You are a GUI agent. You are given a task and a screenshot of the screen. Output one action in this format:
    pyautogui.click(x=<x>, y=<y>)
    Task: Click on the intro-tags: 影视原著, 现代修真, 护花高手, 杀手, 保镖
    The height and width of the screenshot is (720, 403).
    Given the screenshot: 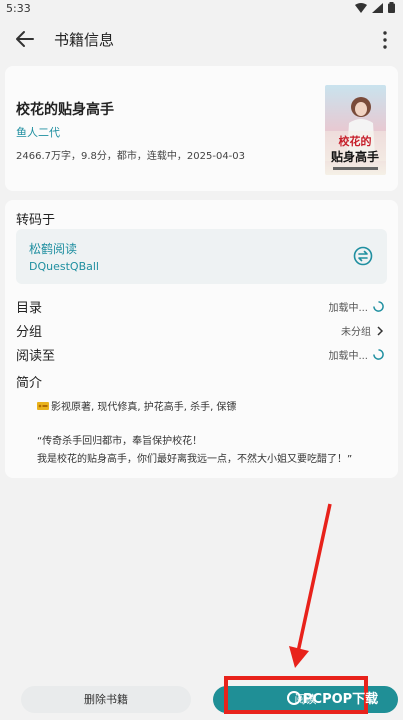 What is the action you would take?
    pyautogui.click(x=136, y=405)
    